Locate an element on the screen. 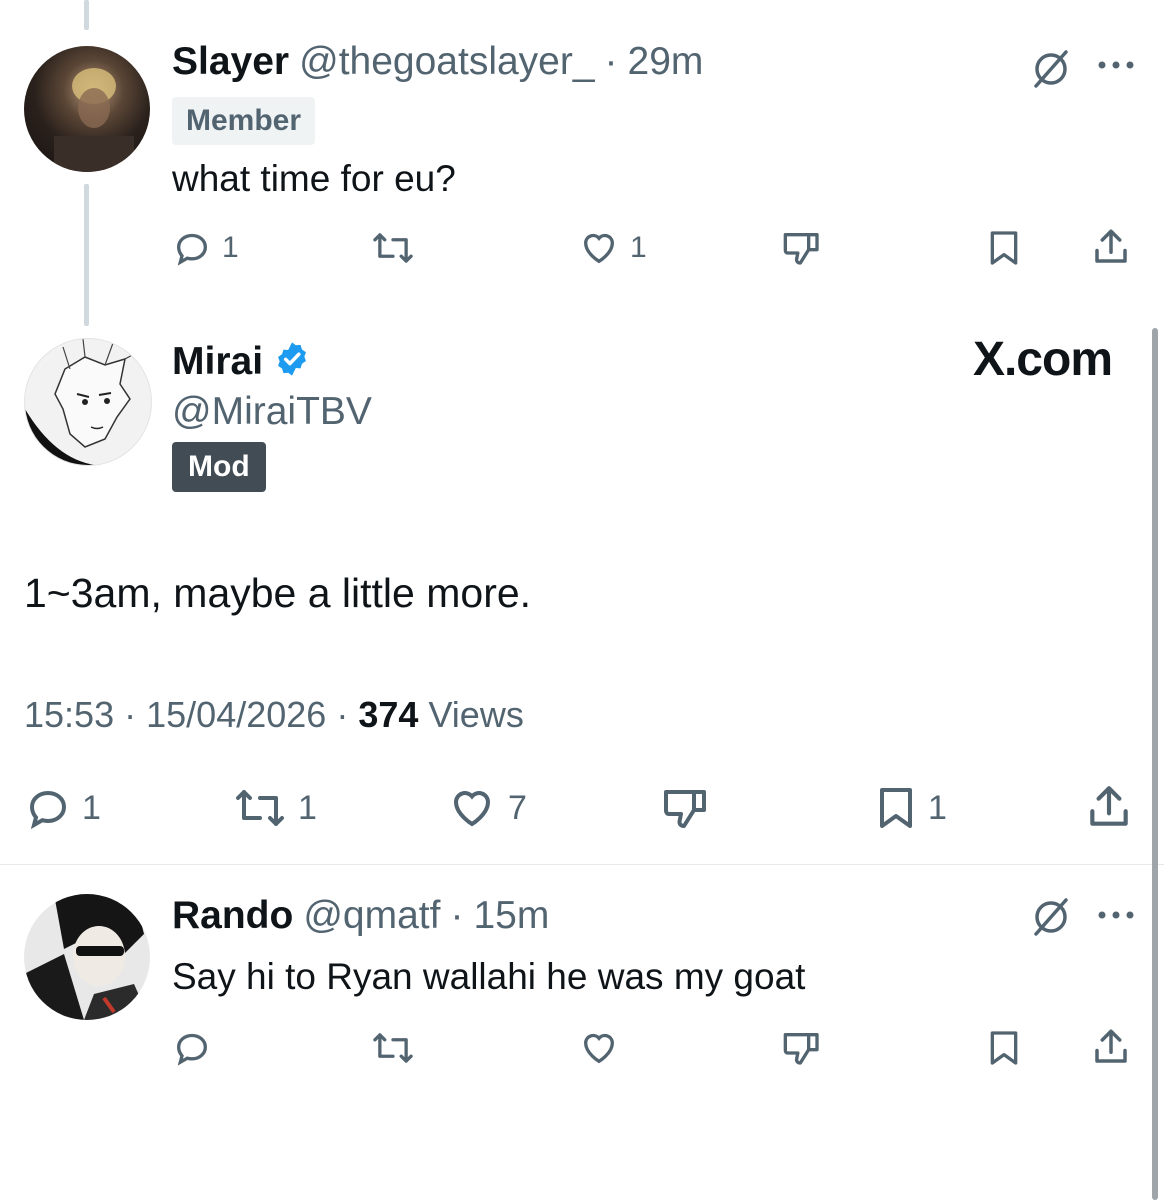 This screenshot has height=1200, width=1164. mirai-bookmark-button: 1 is located at coordinates (910, 808).